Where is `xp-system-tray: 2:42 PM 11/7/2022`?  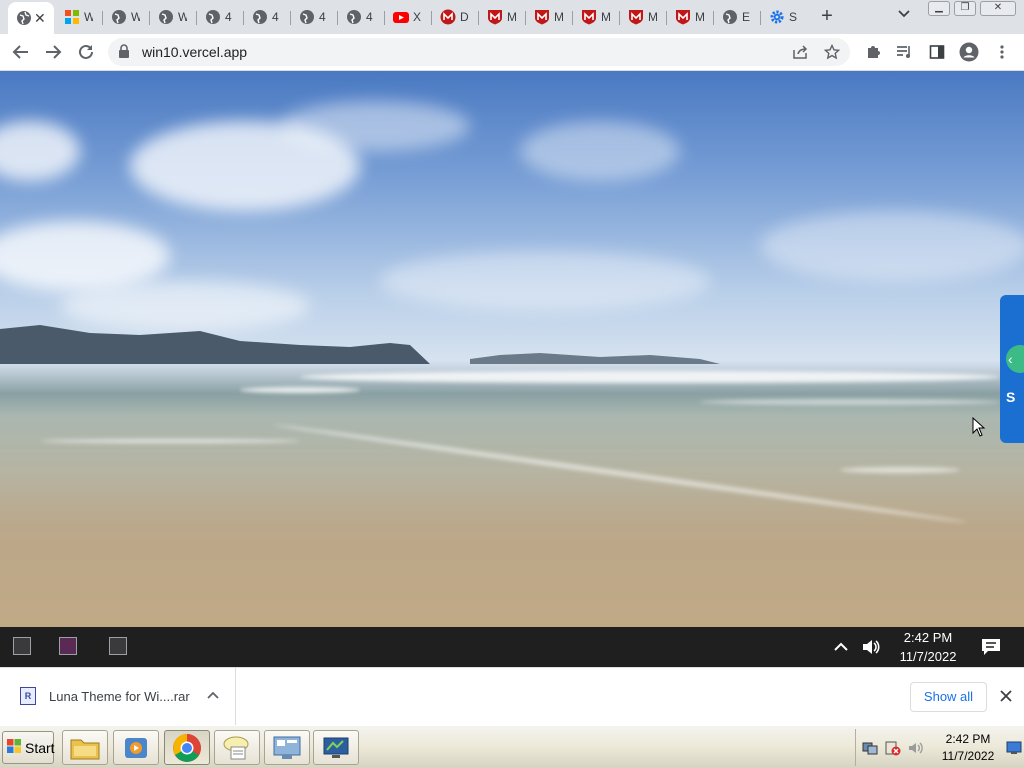
xp-system-tray: 2:42 PM 11/7/2022 is located at coordinates (939, 747).